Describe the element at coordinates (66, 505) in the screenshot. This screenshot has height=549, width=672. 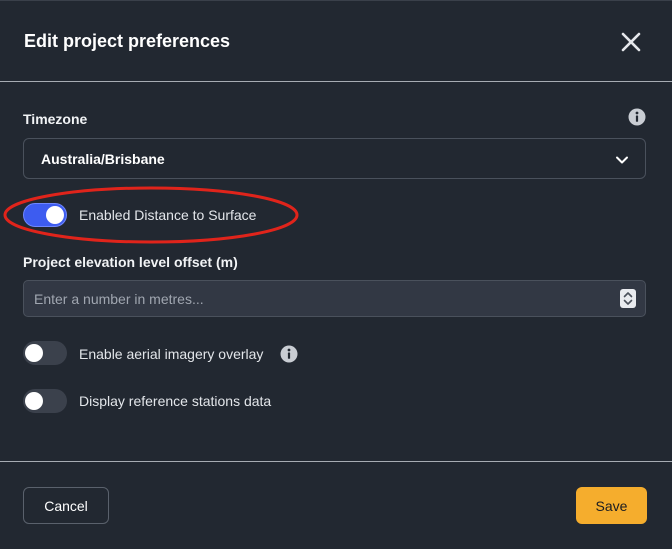
I see `cancel-button: Cancel` at that location.